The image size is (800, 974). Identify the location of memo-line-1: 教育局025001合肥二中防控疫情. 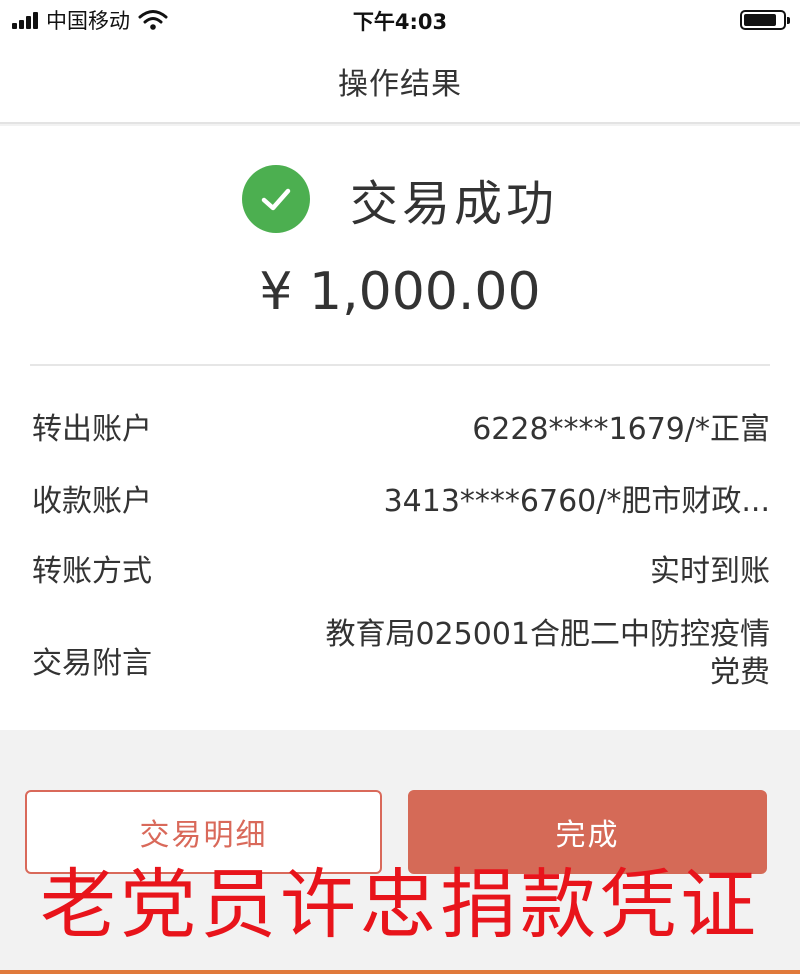
(547, 634).